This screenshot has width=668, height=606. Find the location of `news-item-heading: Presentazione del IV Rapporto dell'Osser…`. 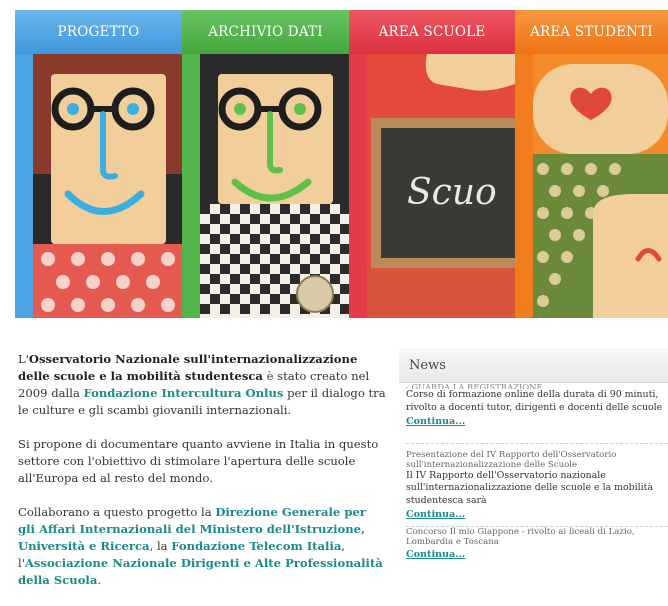

news-item-heading: Presentazione del IV Rapporto dell'Osser… is located at coordinates (511, 459).